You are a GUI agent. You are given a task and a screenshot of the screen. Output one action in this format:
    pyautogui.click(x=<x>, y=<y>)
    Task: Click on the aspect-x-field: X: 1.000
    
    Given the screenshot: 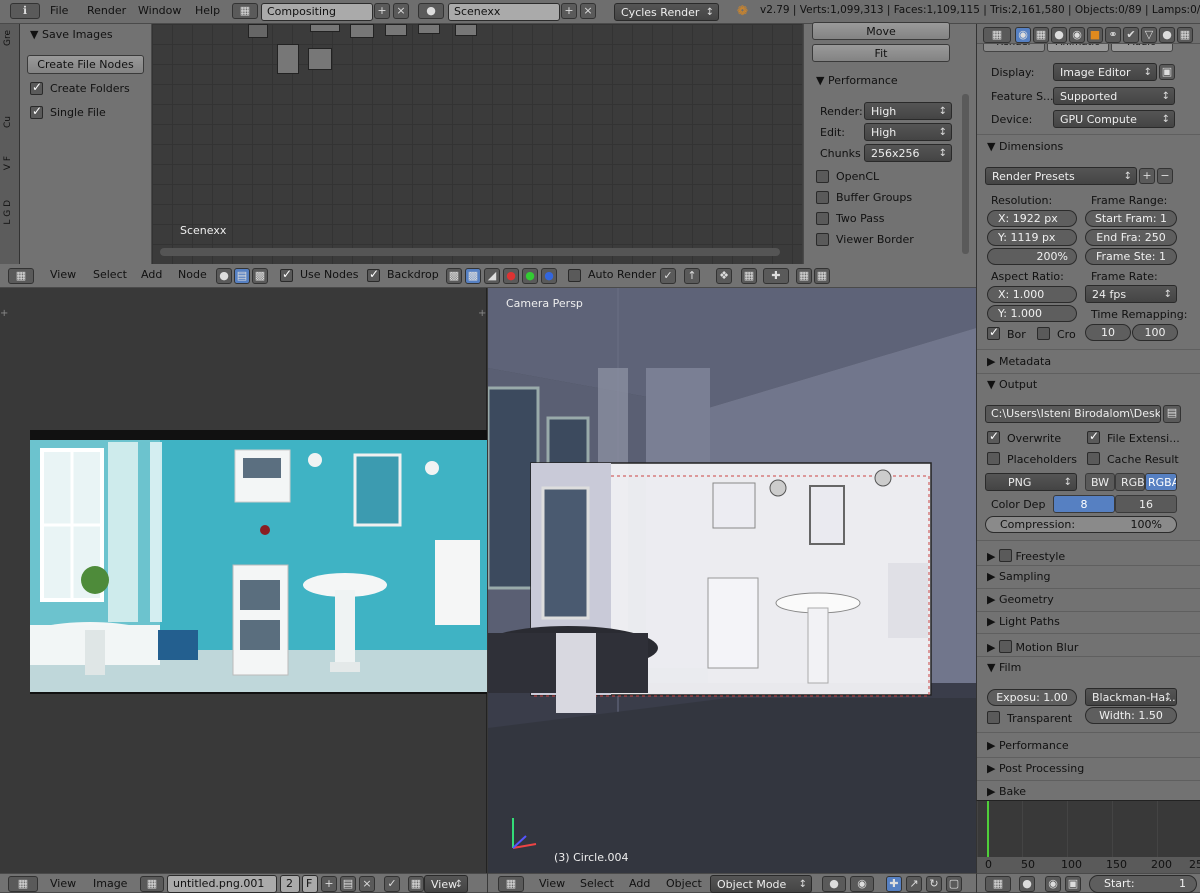 What is the action you would take?
    pyautogui.click(x=1032, y=294)
    